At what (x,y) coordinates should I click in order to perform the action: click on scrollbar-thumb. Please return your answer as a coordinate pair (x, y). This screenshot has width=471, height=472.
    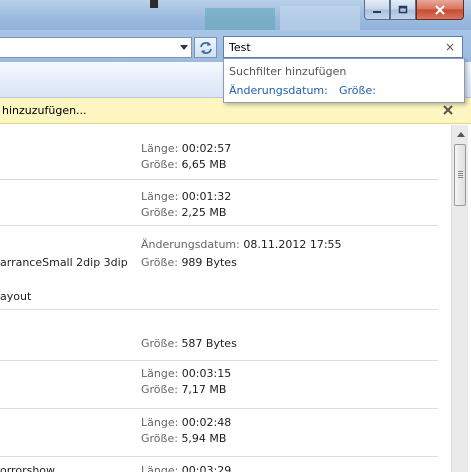
    Looking at the image, I should click on (460, 175).